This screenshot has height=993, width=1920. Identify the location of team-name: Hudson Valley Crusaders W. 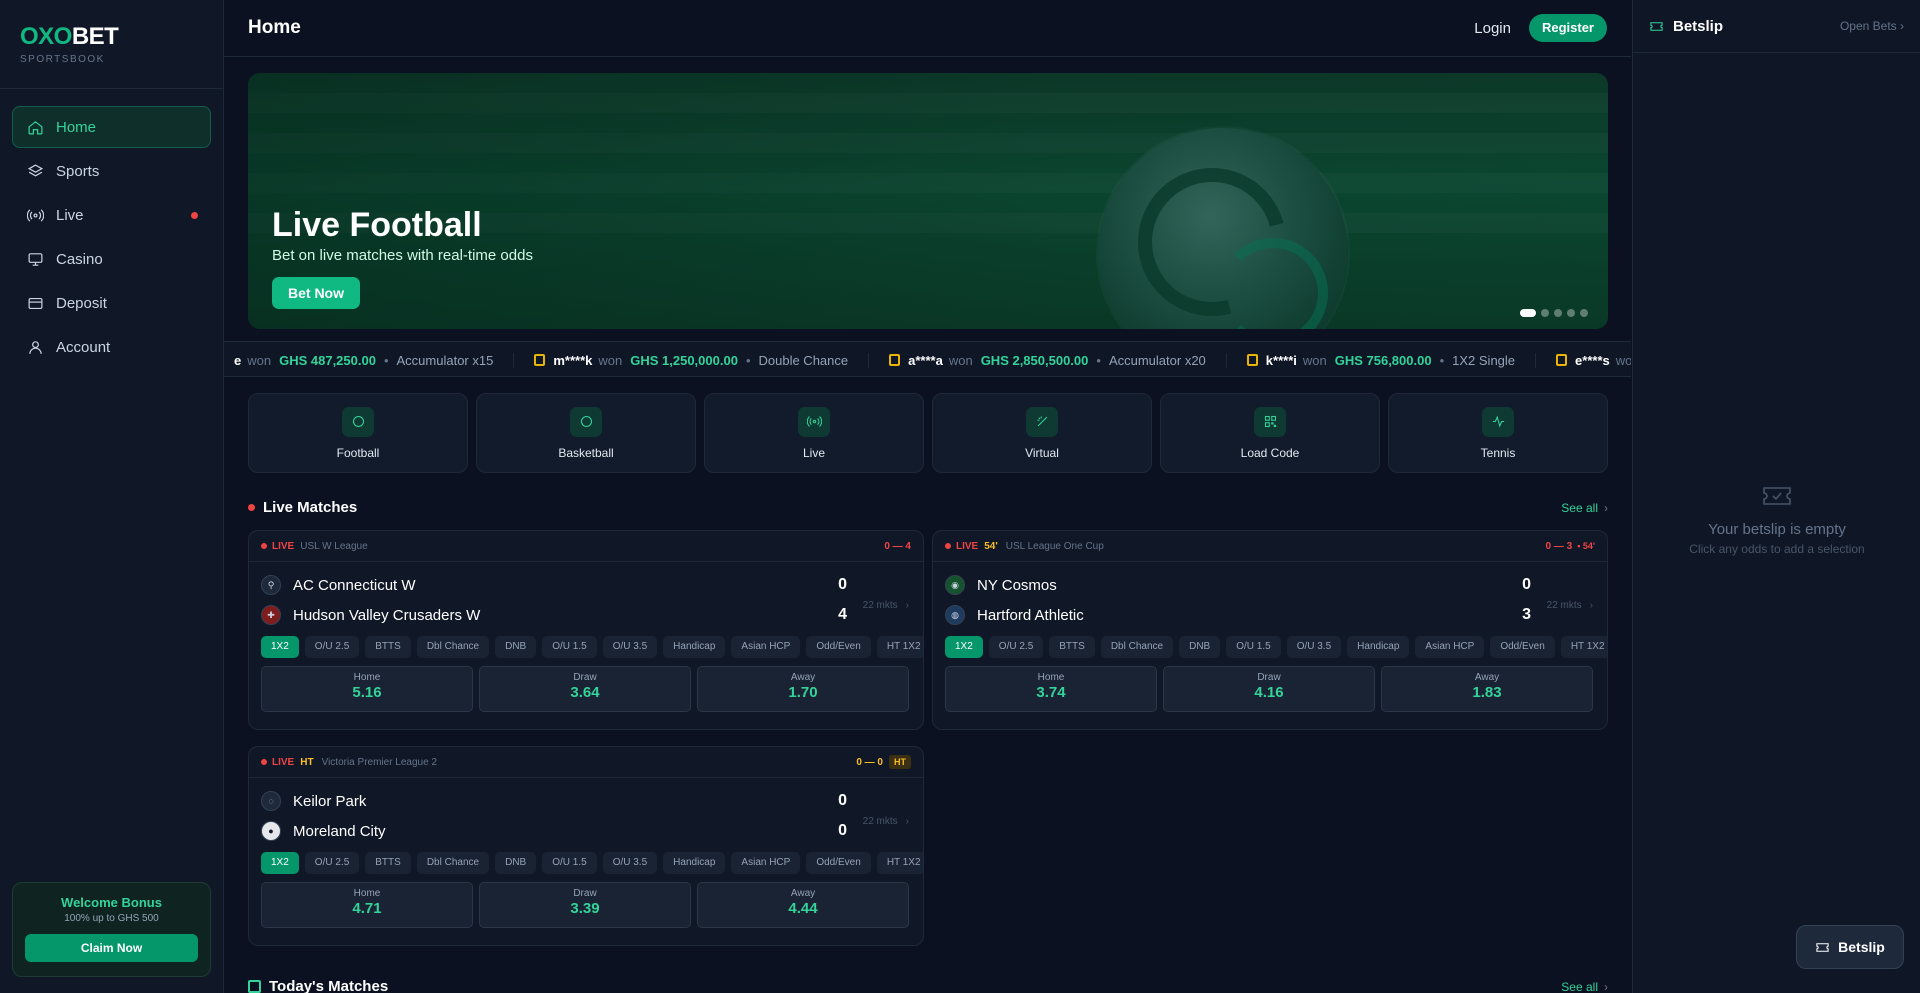
(387, 615).